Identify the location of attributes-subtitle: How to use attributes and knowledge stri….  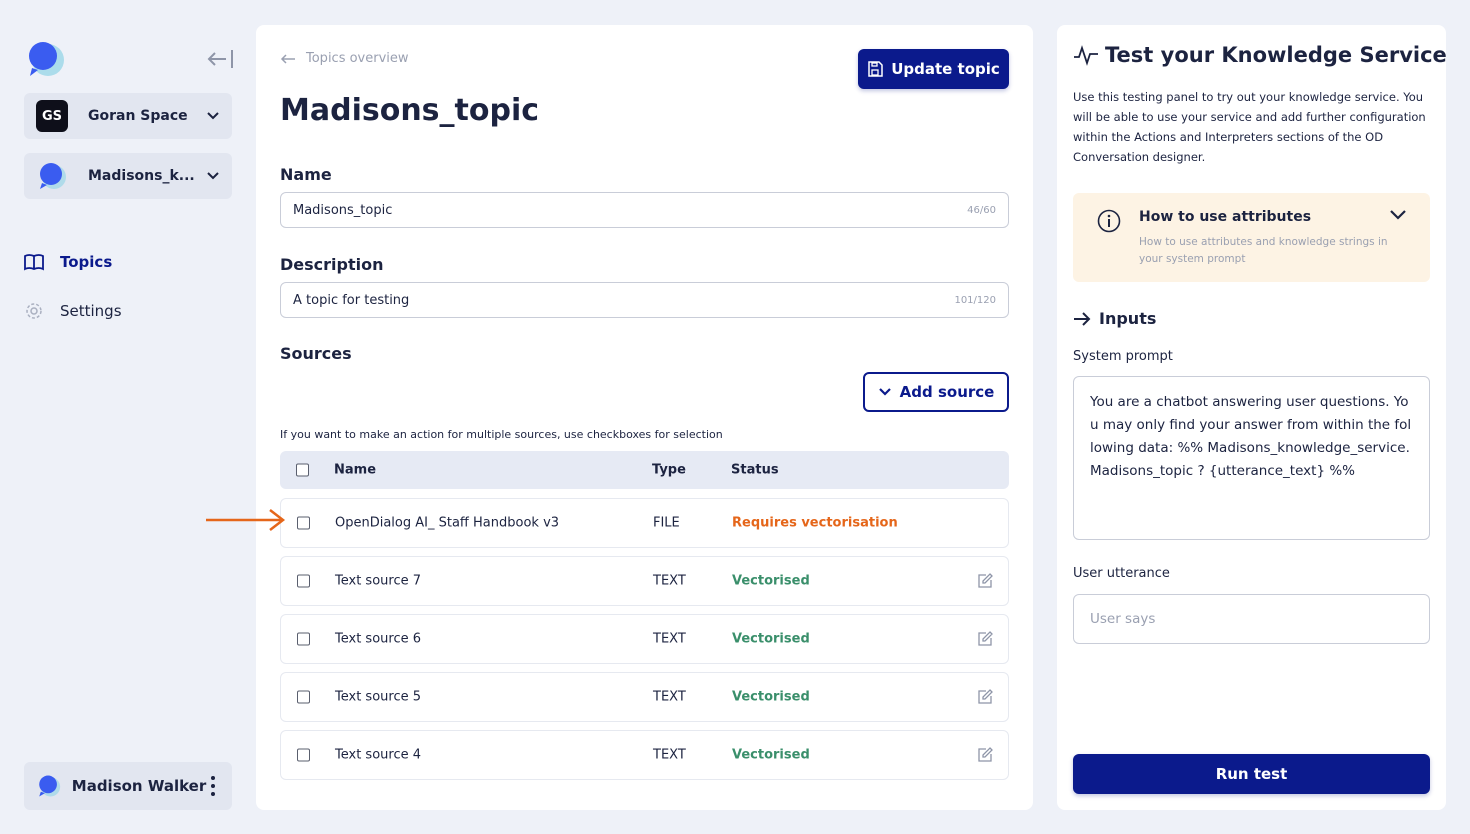
(1263, 250).